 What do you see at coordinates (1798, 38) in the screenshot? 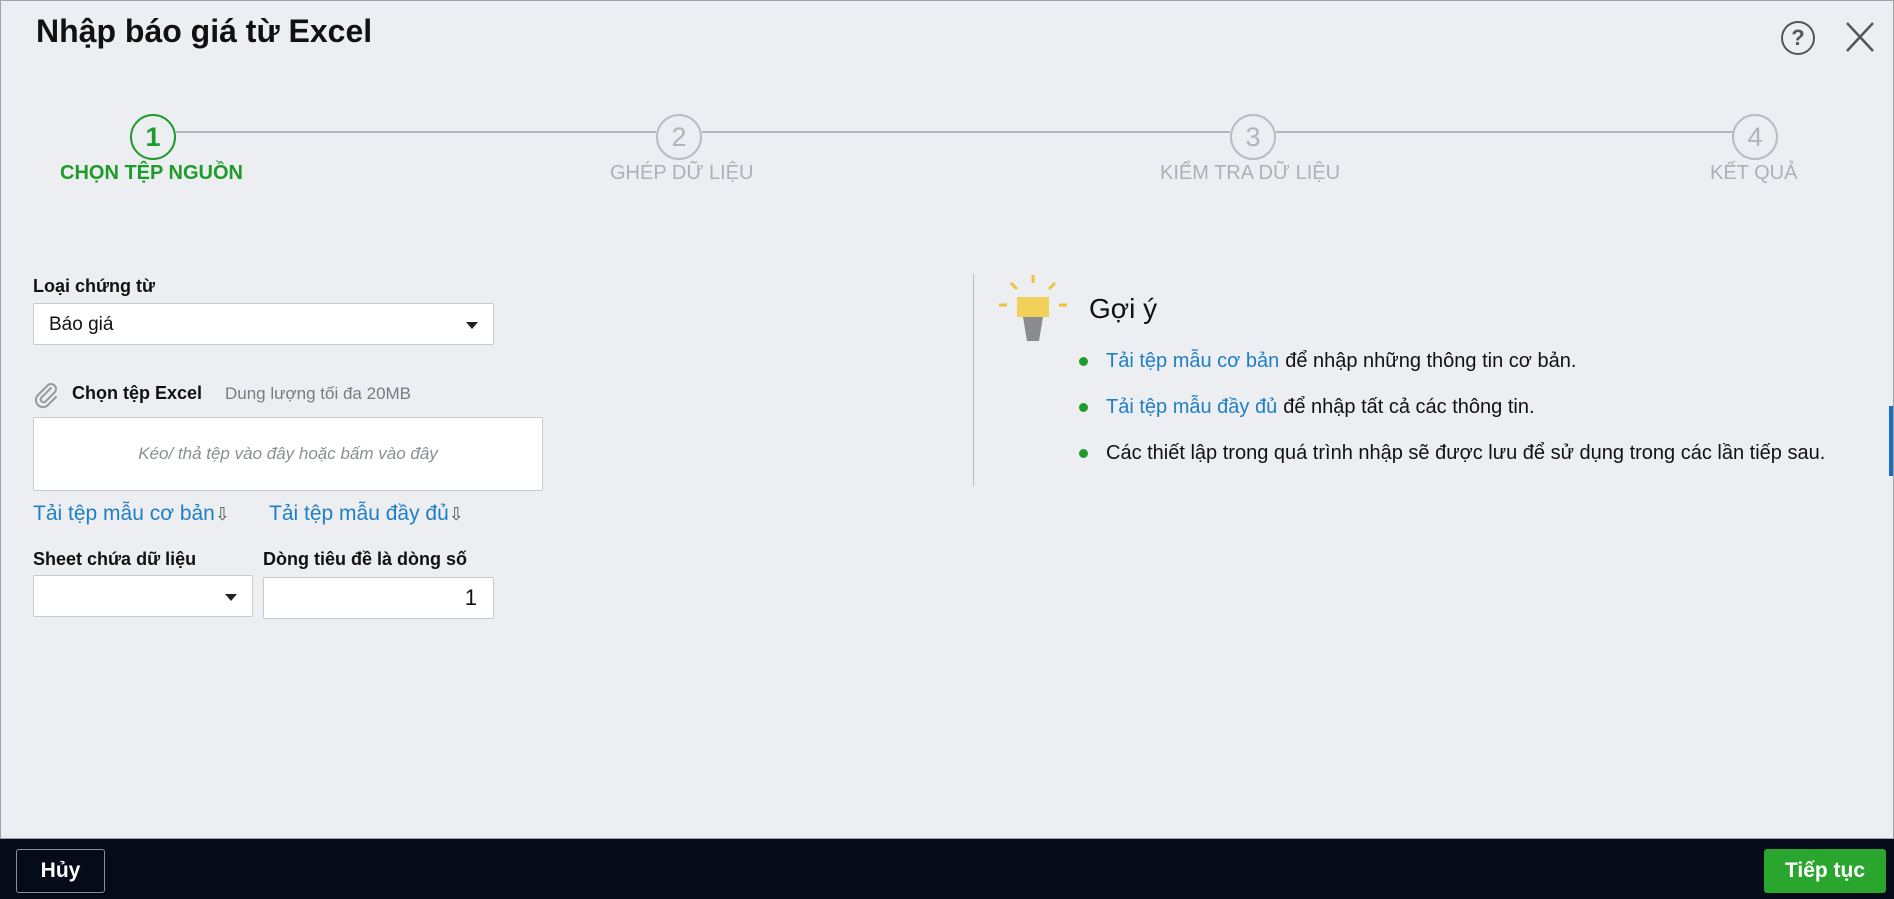
I see `help-icon: ?` at bounding box center [1798, 38].